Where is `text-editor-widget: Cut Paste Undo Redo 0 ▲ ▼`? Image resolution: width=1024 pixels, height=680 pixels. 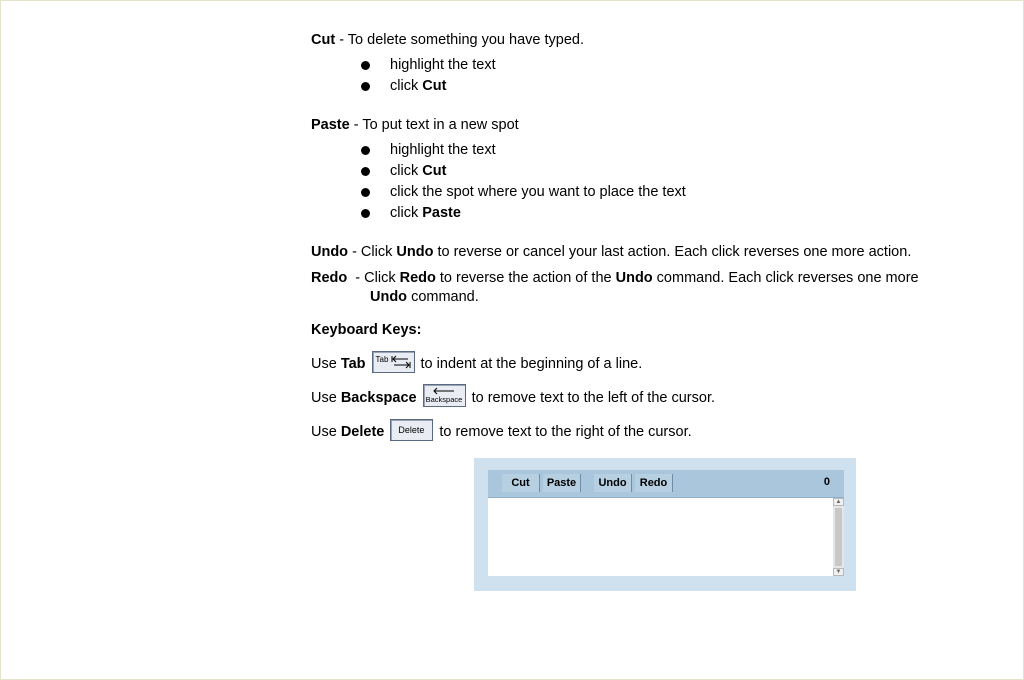 text-editor-widget: Cut Paste Undo Redo 0 ▲ ▼ is located at coordinates (665, 524).